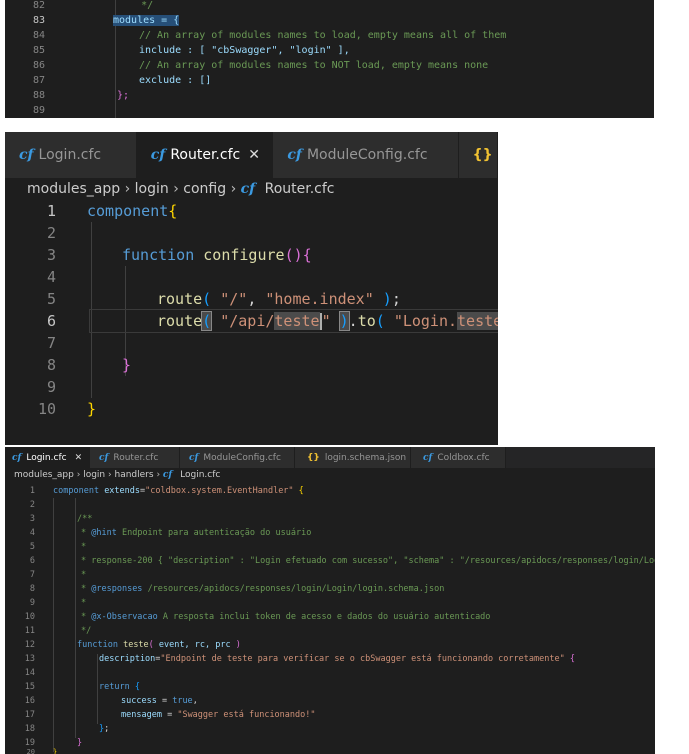  What do you see at coordinates (29, 645) in the screenshot?
I see `line-number: 12` at bounding box center [29, 645].